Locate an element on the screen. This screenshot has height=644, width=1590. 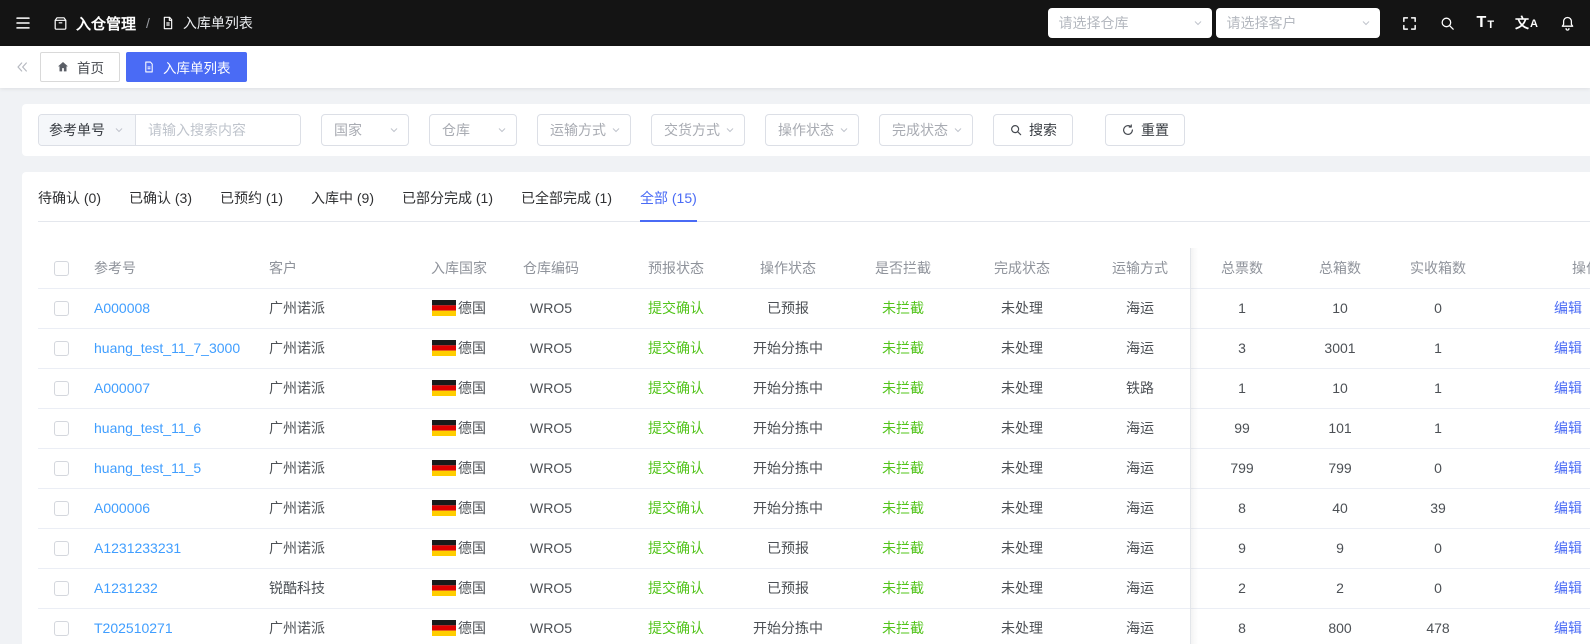
spacer-cell is located at coordinates (1510, 588).